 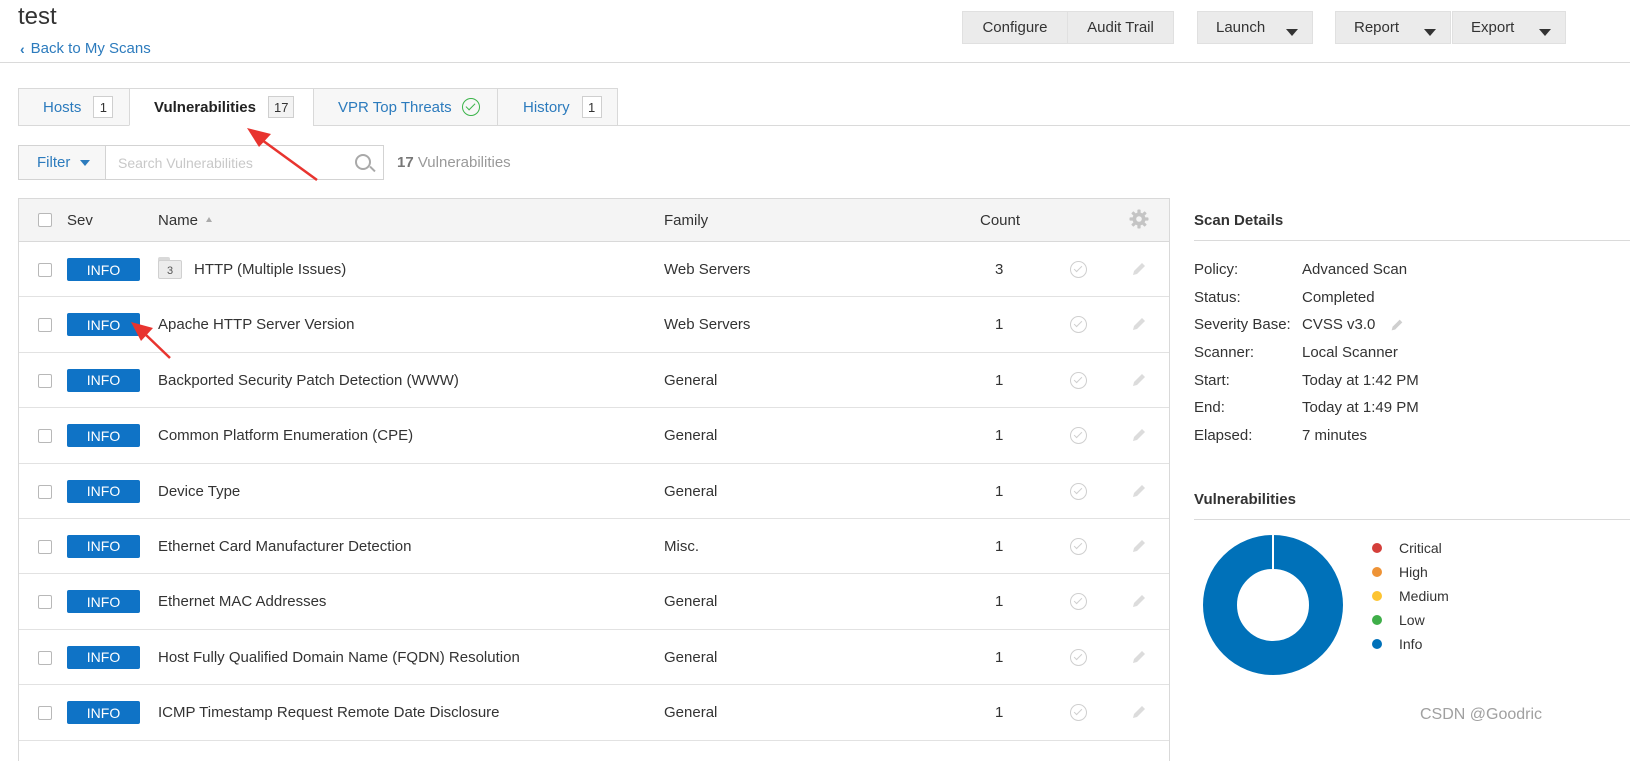 I want to click on audit-trail-button: Audit Trail, so click(x=1120, y=27).